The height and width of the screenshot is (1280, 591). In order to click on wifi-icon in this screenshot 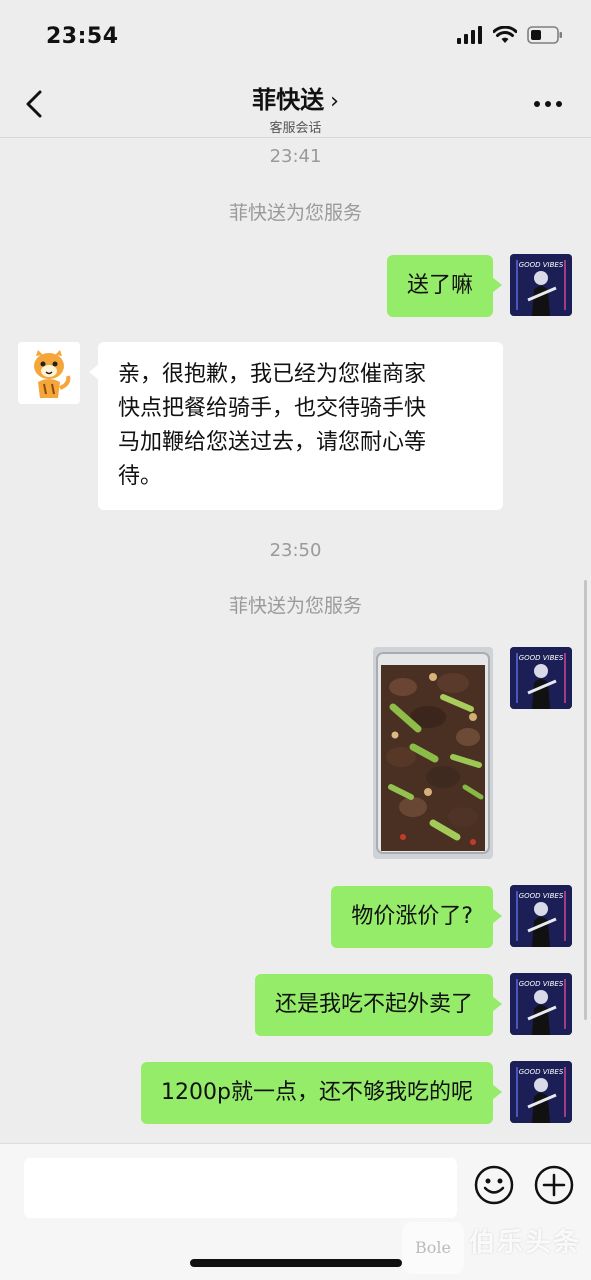, I will do `click(505, 34)`.